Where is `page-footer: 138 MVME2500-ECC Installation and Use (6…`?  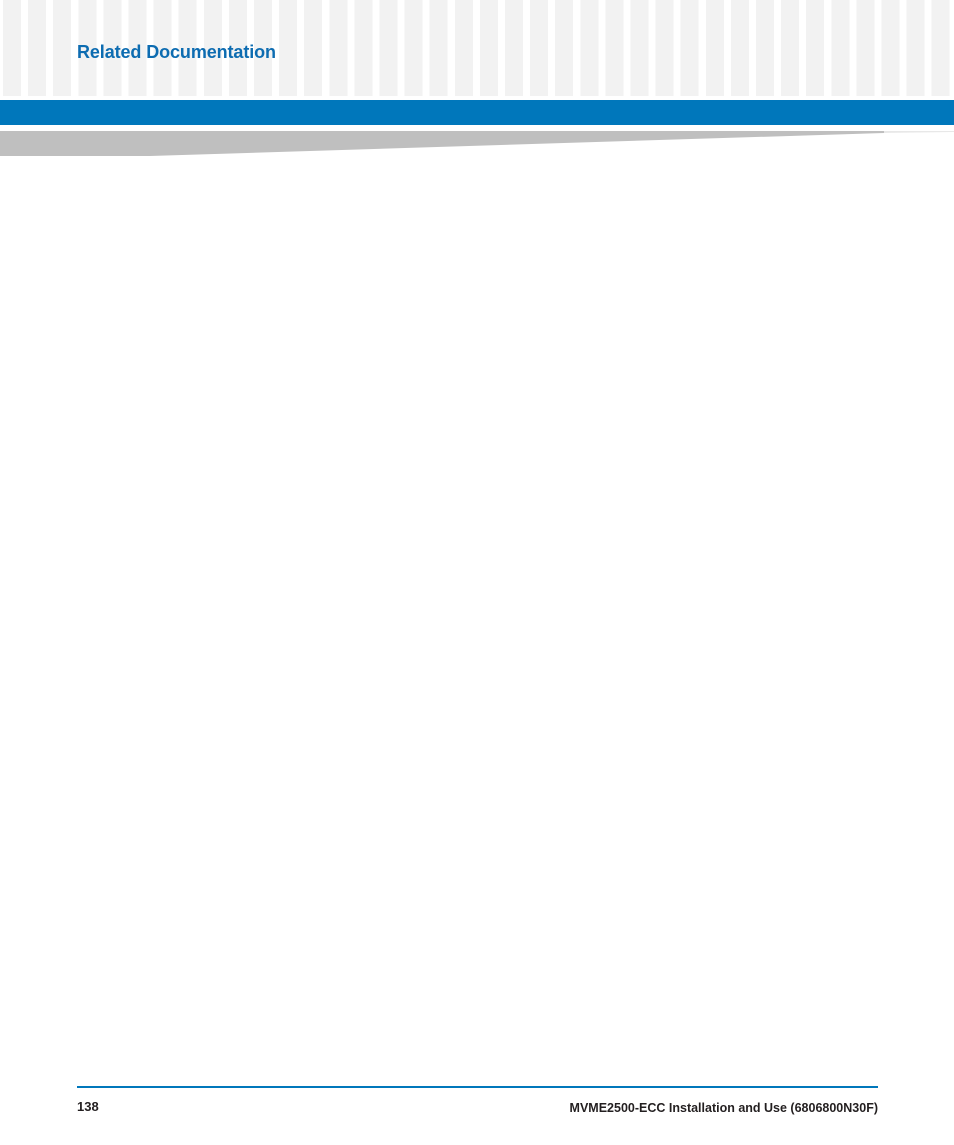
page-footer: 138 MVME2500-ECC Installation and Use (6… is located at coordinates (477, 1106).